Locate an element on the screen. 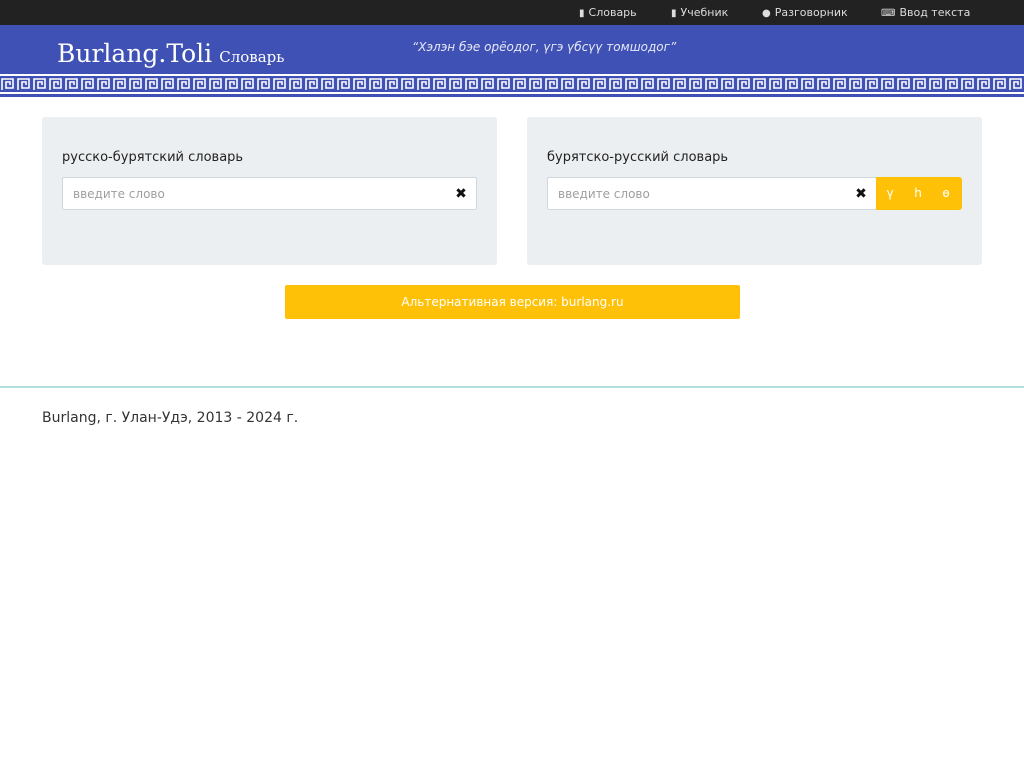  ru-bur-title: русско-бурятский словарь is located at coordinates (153, 157).